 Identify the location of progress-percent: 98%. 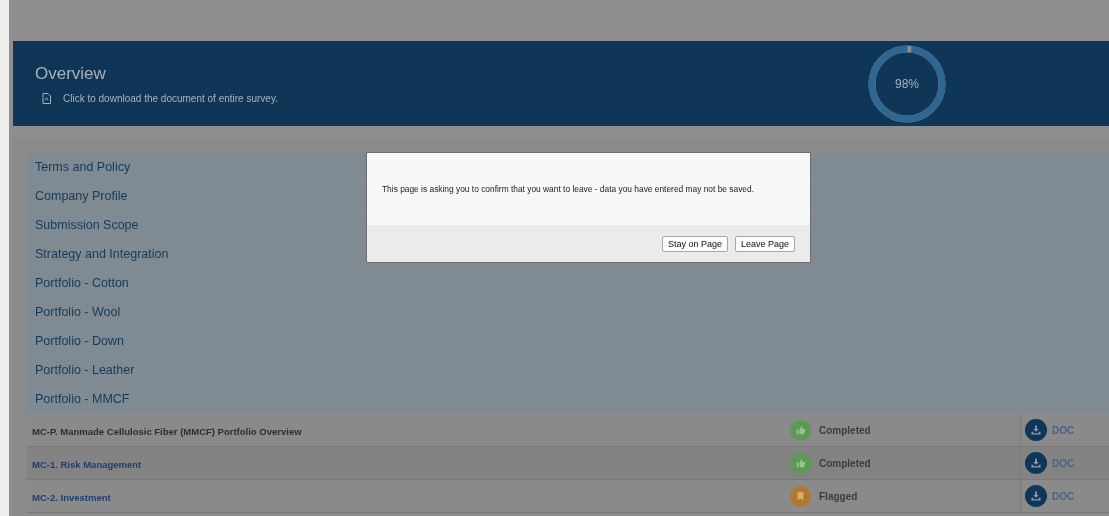
(907, 84).